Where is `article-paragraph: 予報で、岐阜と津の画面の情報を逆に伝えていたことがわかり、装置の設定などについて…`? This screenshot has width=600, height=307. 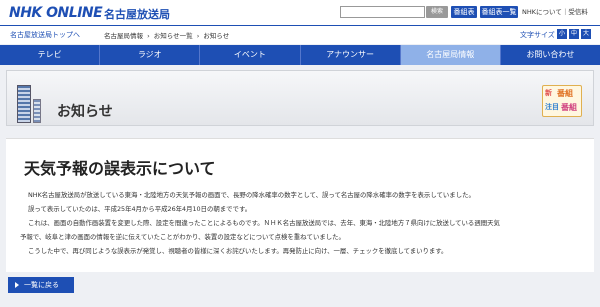
article-paragraph: 予報で、岐阜と津の画面の情報を逆に伝えていたことがわかり、装置の設定などについて… is located at coordinates (182, 237).